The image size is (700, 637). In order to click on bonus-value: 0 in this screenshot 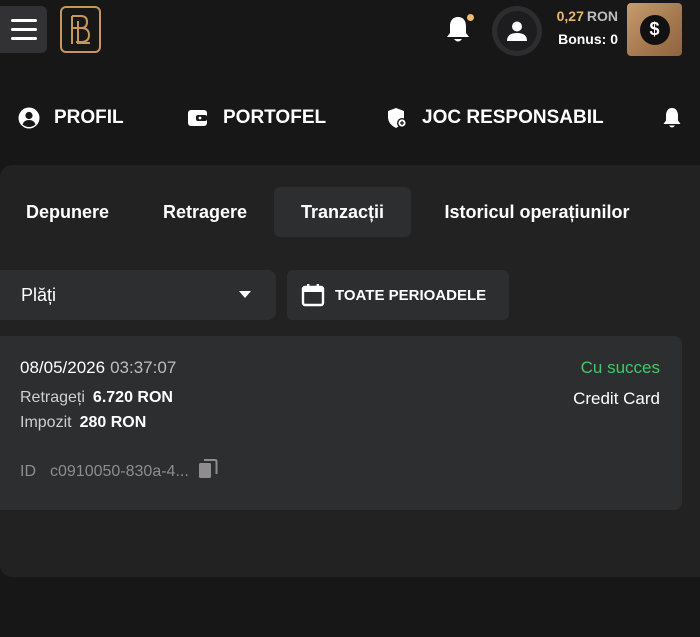, I will do `click(614, 39)`.